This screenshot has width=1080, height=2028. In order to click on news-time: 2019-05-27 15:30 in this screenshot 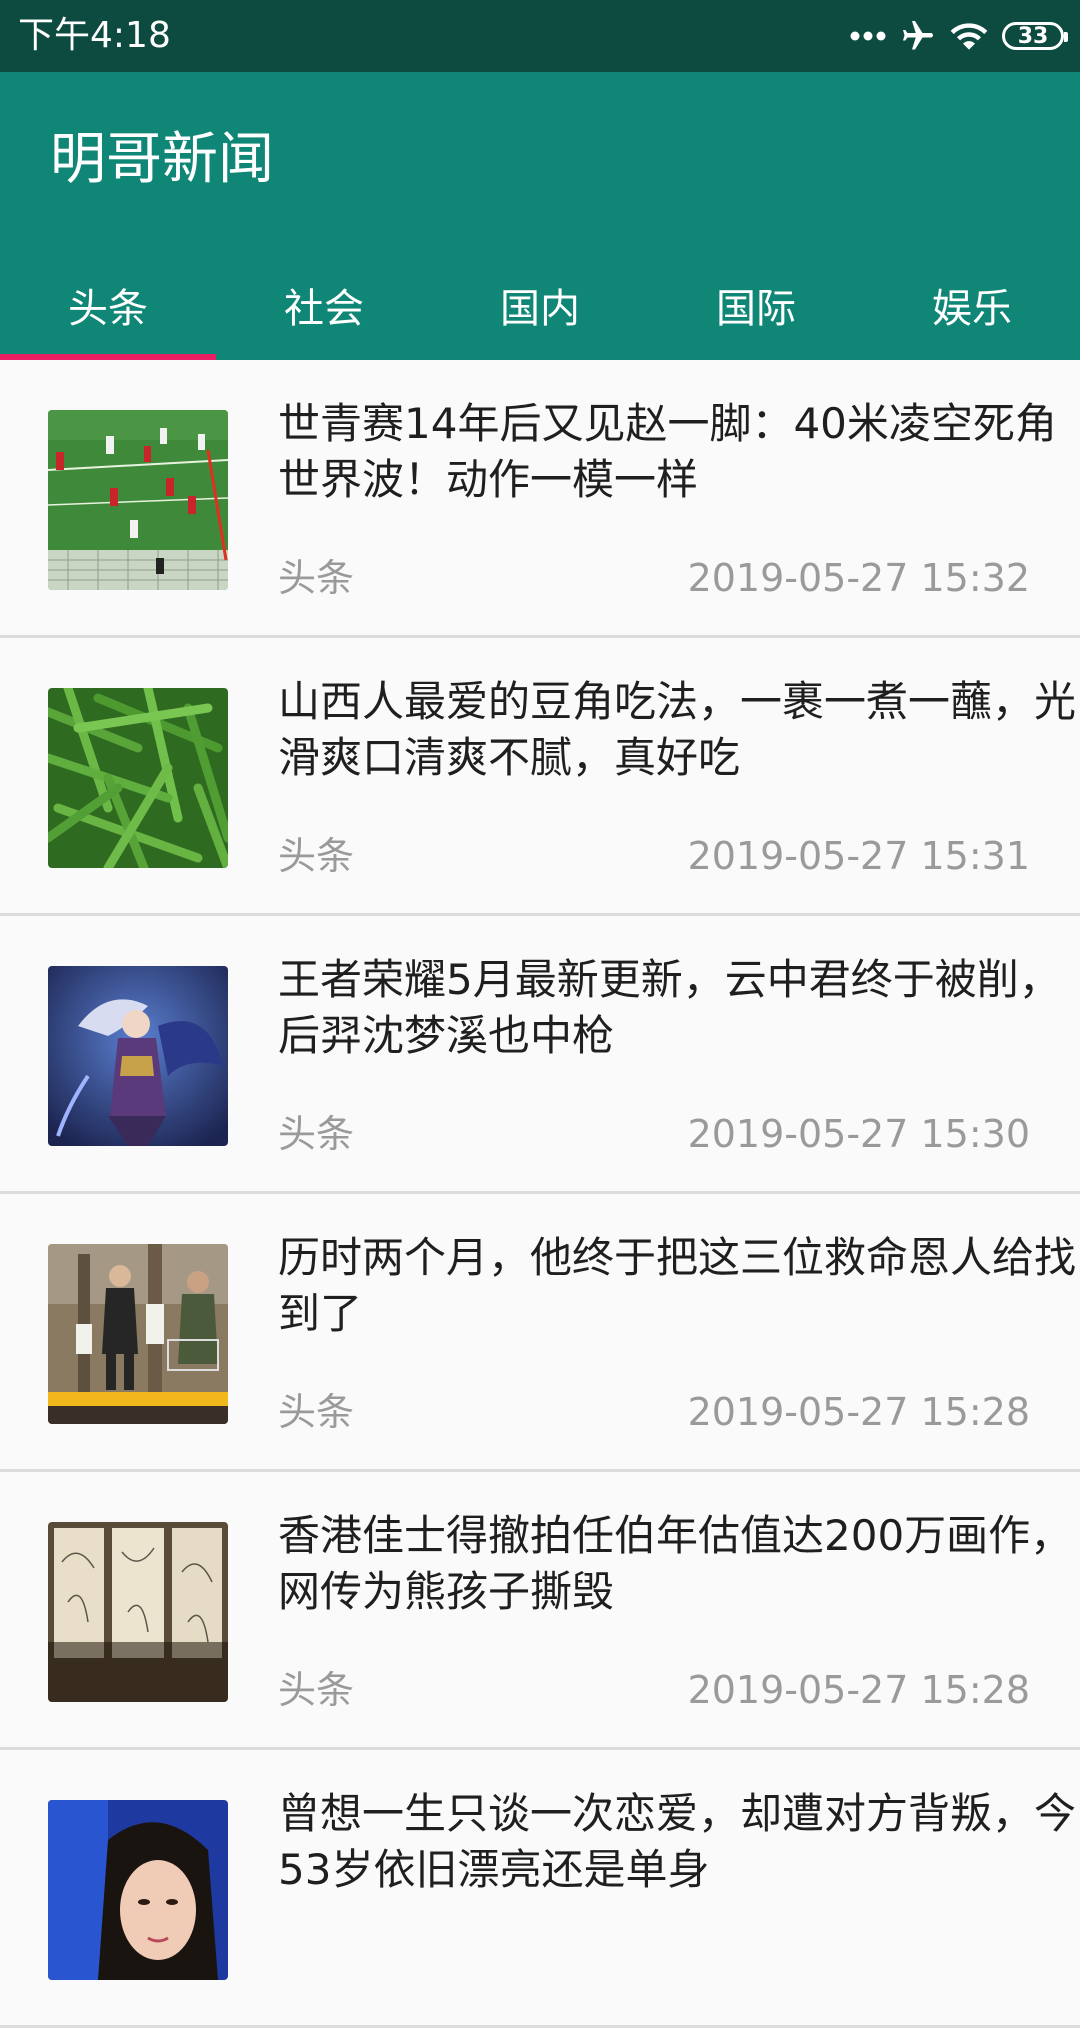, I will do `click(858, 1134)`.